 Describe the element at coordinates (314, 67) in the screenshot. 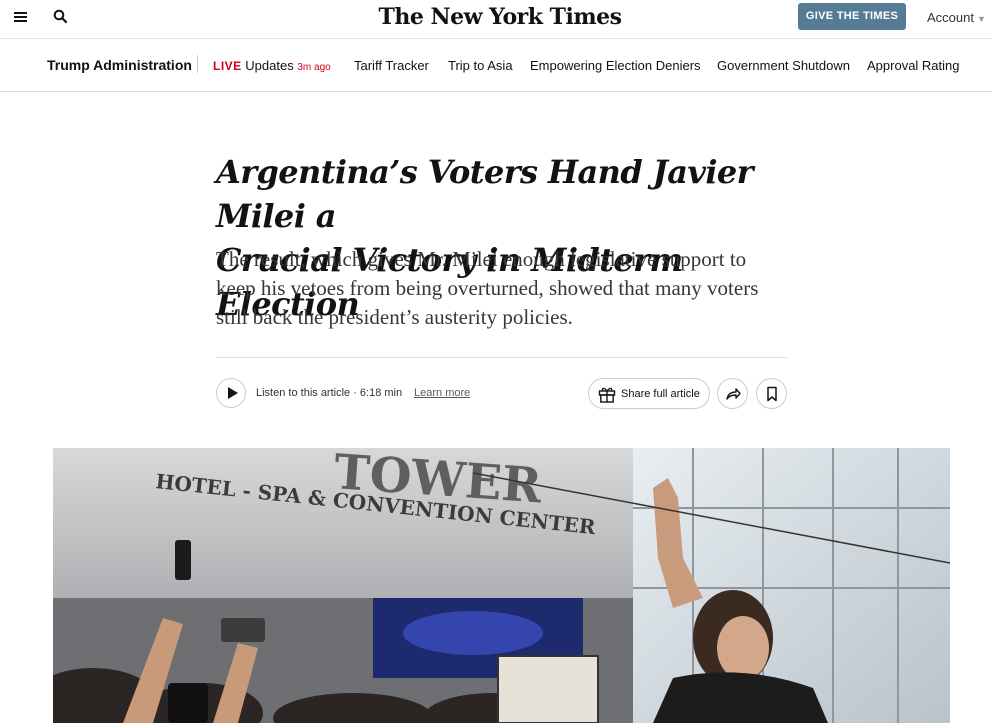

I see `live-updates-time: 3m ago` at that location.